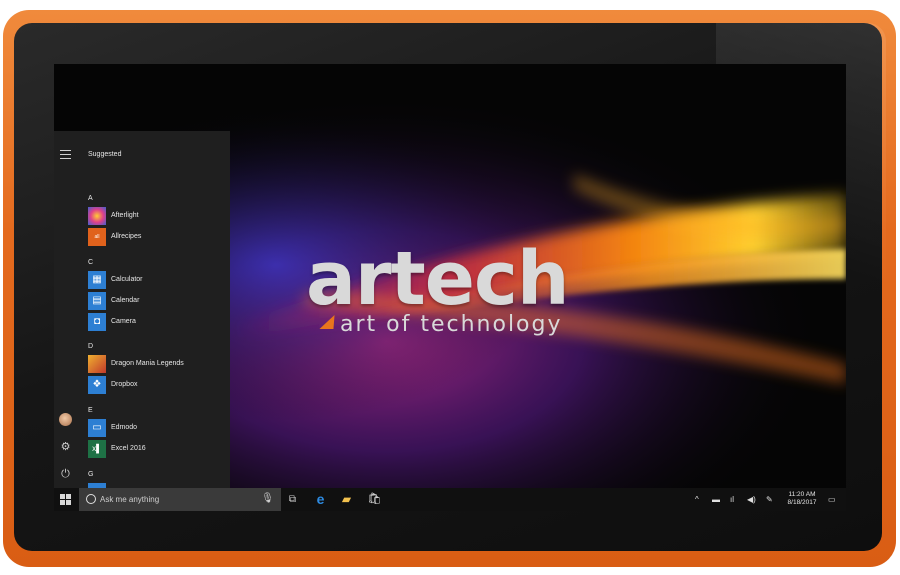  What do you see at coordinates (769, 499) in the screenshot?
I see `pen-icon: ✎` at bounding box center [769, 499].